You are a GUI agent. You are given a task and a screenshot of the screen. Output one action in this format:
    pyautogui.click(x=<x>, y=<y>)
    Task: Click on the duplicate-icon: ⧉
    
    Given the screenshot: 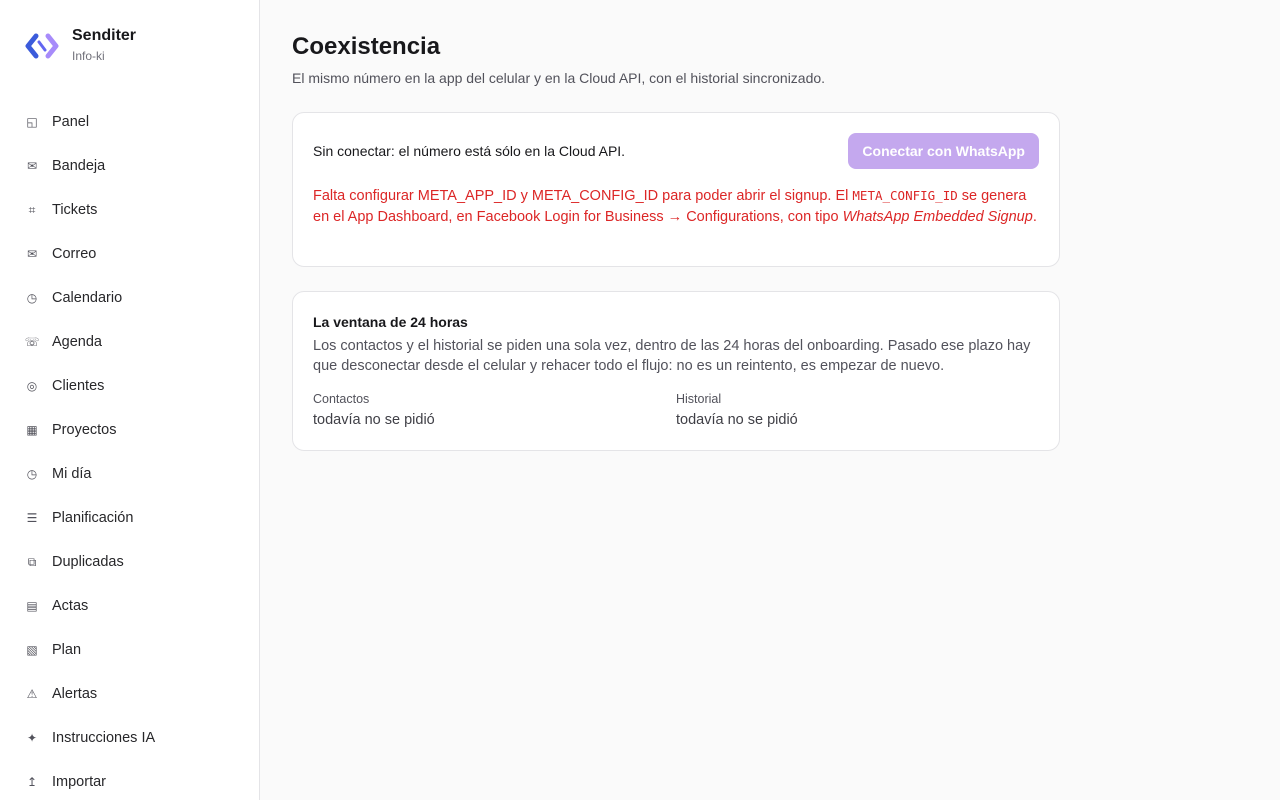 What is the action you would take?
    pyautogui.click(x=32, y=561)
    